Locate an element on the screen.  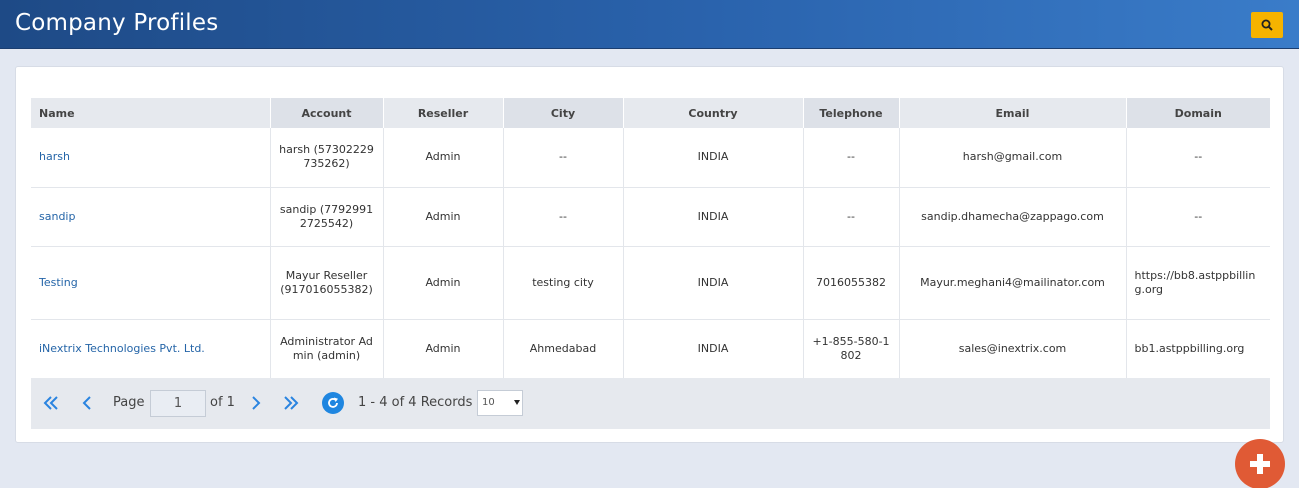
company-name-link: Testing is located at coordinates (58, 282).